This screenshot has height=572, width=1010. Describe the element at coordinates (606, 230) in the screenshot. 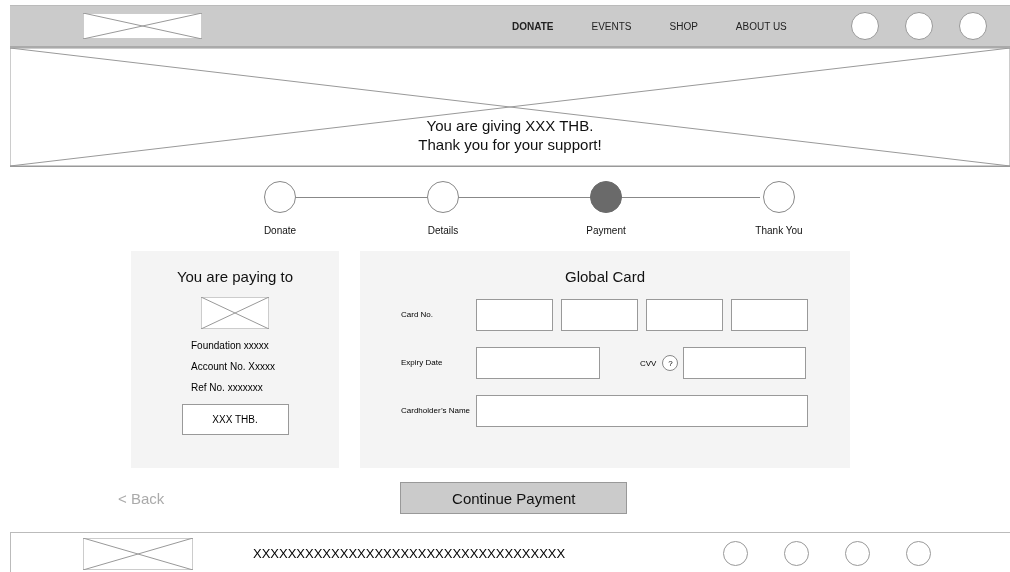

I see `step-label: Payment` at that location.